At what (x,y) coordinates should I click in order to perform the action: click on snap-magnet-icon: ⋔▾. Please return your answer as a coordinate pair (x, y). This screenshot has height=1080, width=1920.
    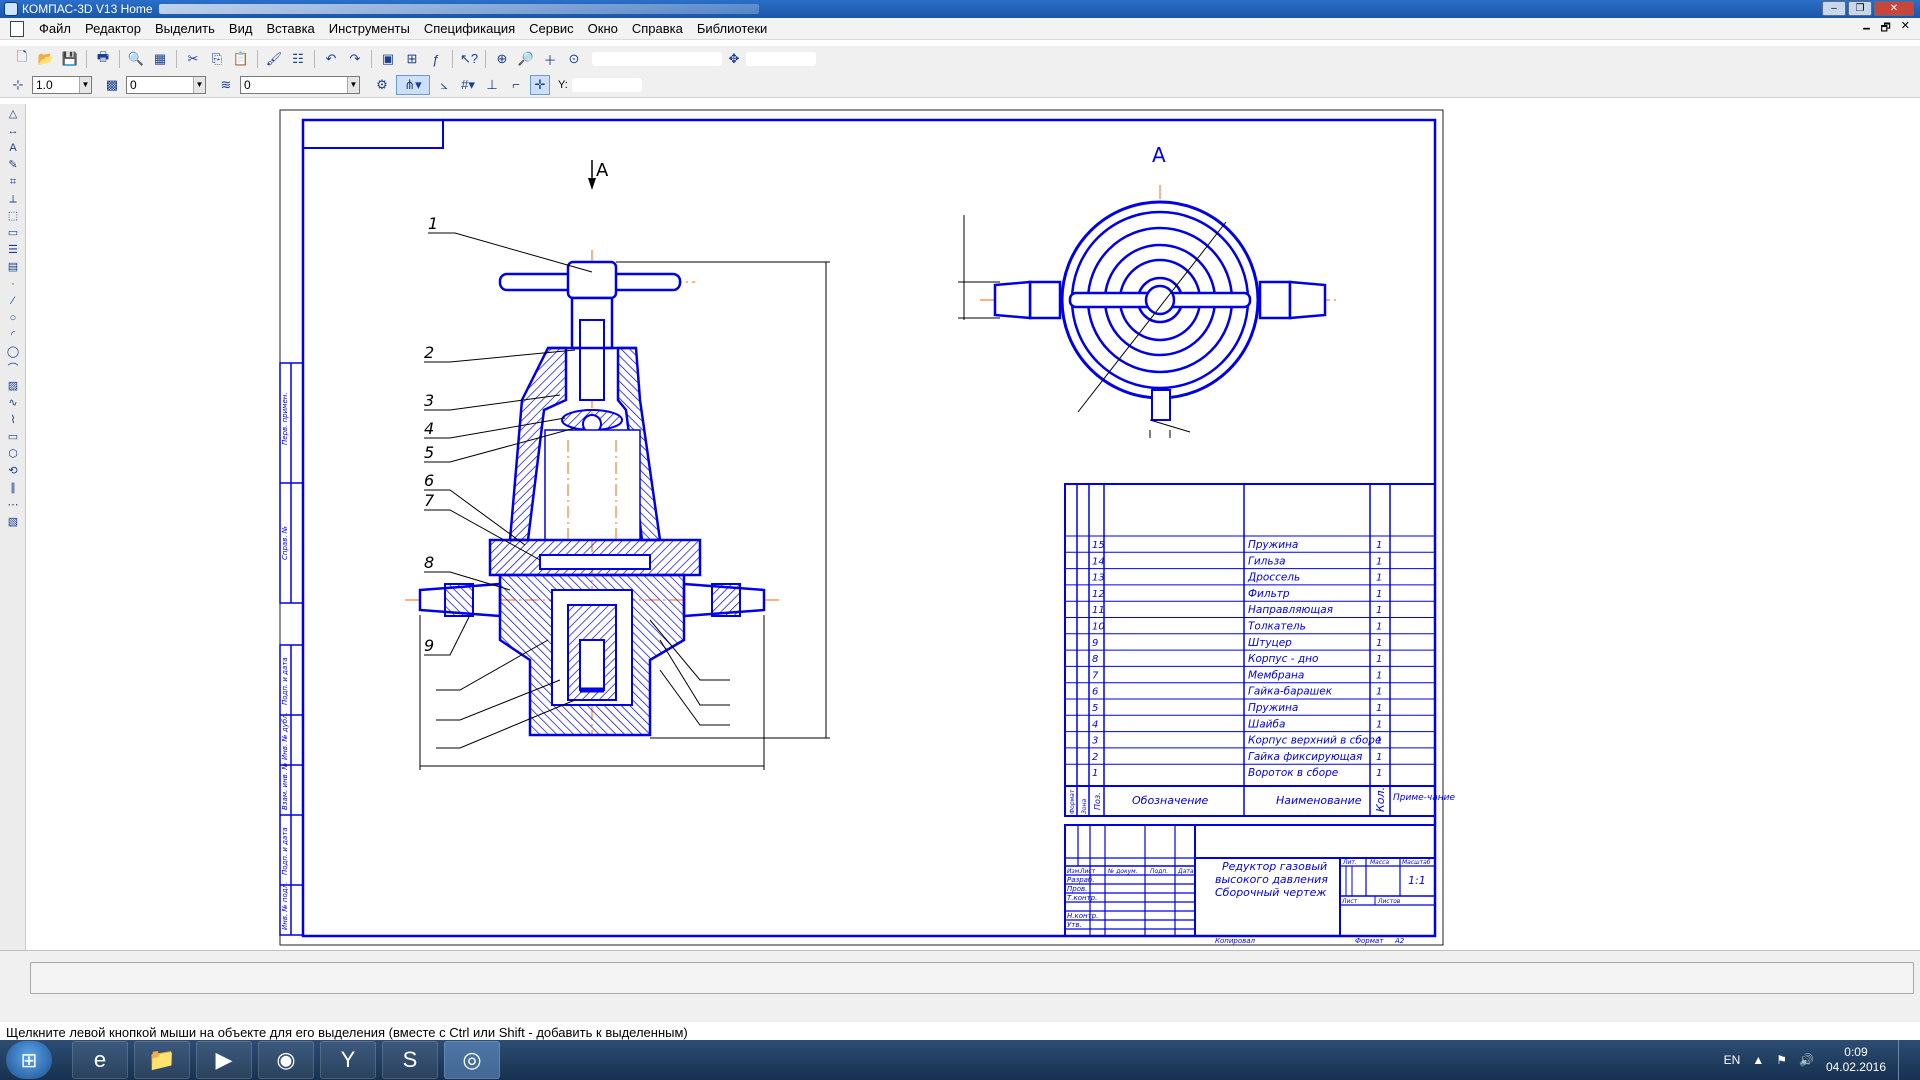
    Looking at the image, I should click on (413, 84).